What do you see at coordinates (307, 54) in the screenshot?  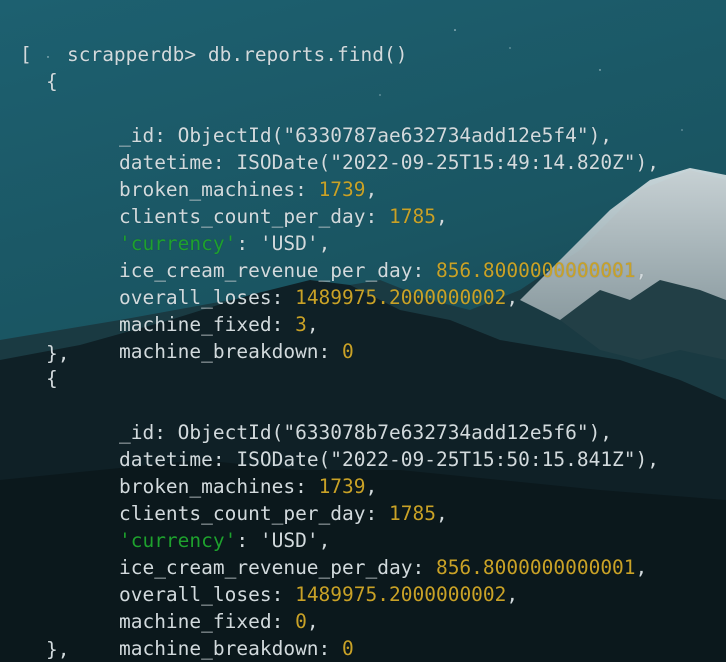 I see `command-text: db.reports.find()` at bounding box center [307, 54].